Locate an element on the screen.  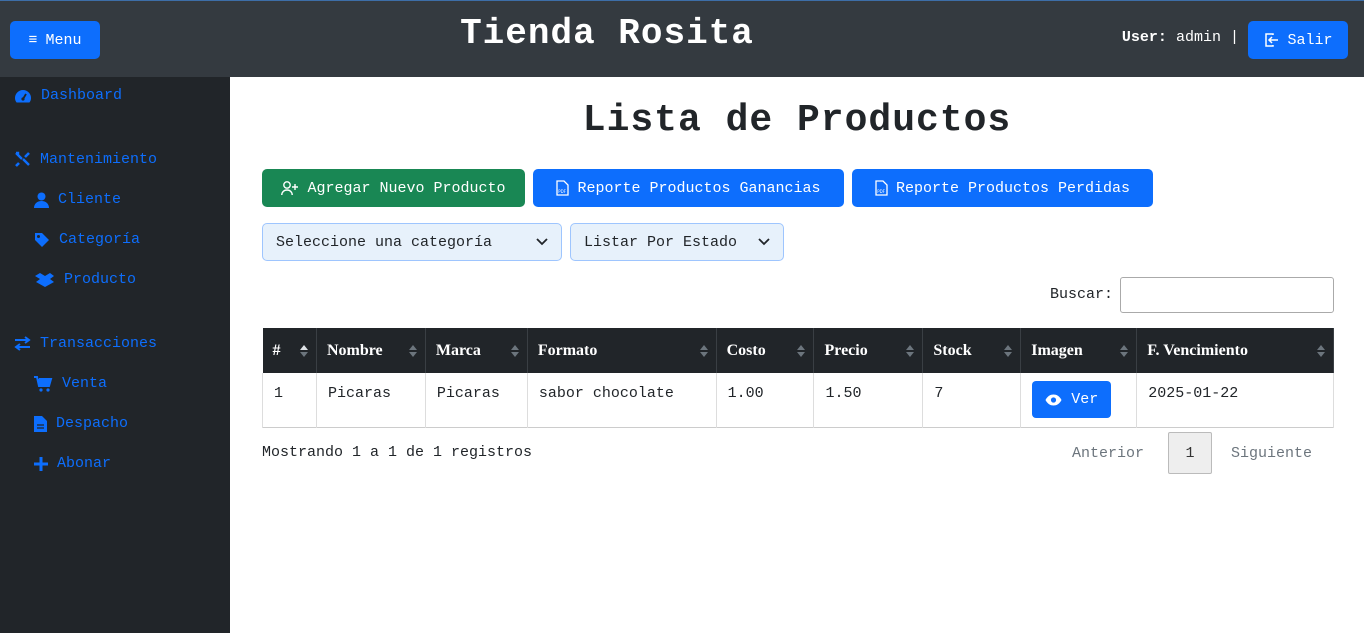
user-icon is located at coordinates (41, 200).